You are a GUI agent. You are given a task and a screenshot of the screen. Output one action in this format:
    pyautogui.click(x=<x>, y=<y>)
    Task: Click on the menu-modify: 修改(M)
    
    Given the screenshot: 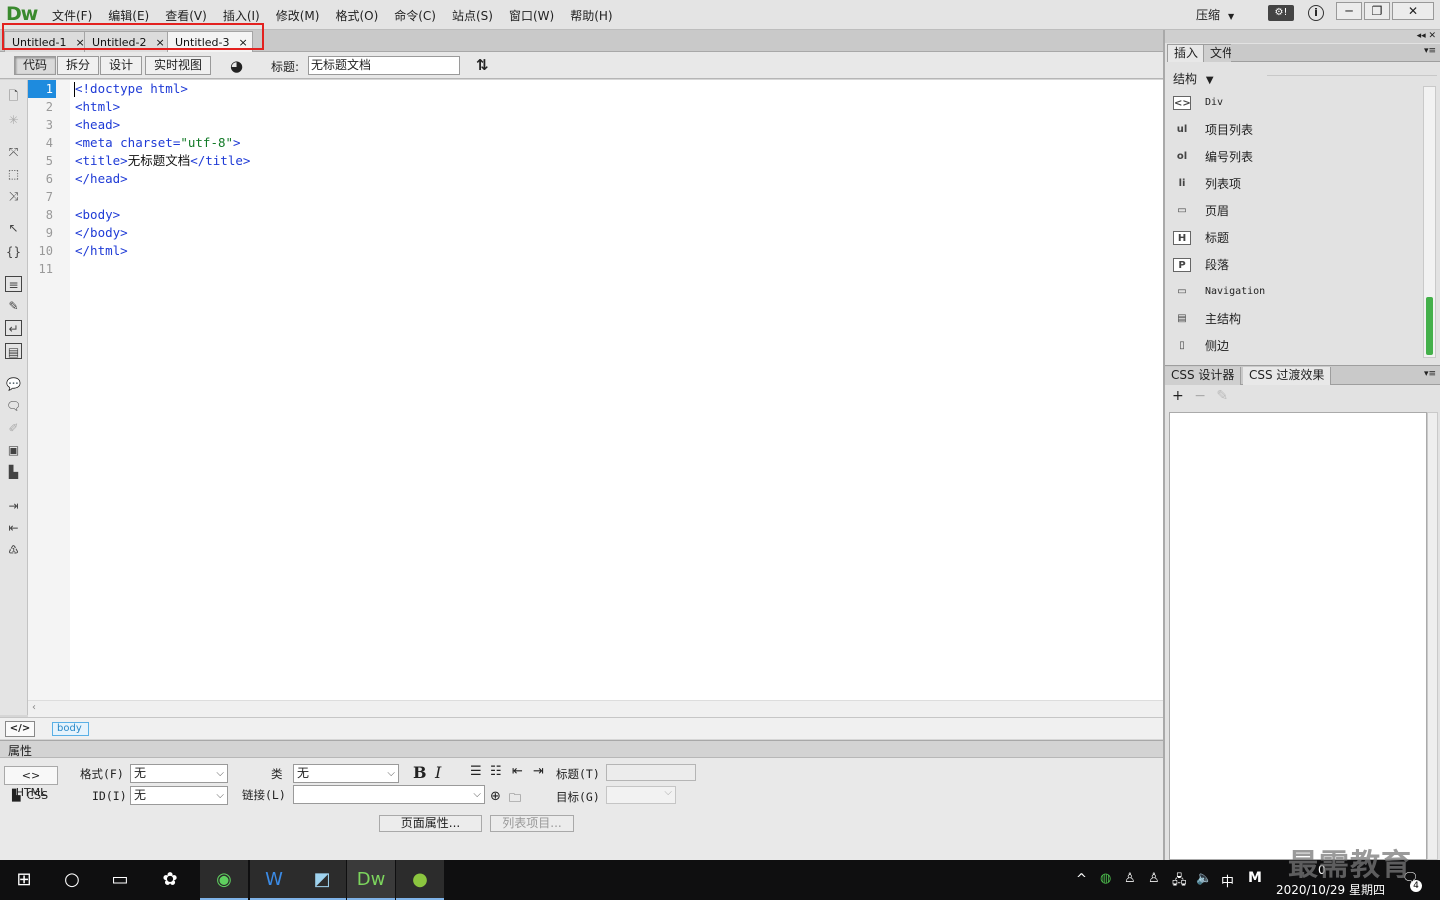 What is the action you would take?
    pyautogui.click(x=298, y=15)
    